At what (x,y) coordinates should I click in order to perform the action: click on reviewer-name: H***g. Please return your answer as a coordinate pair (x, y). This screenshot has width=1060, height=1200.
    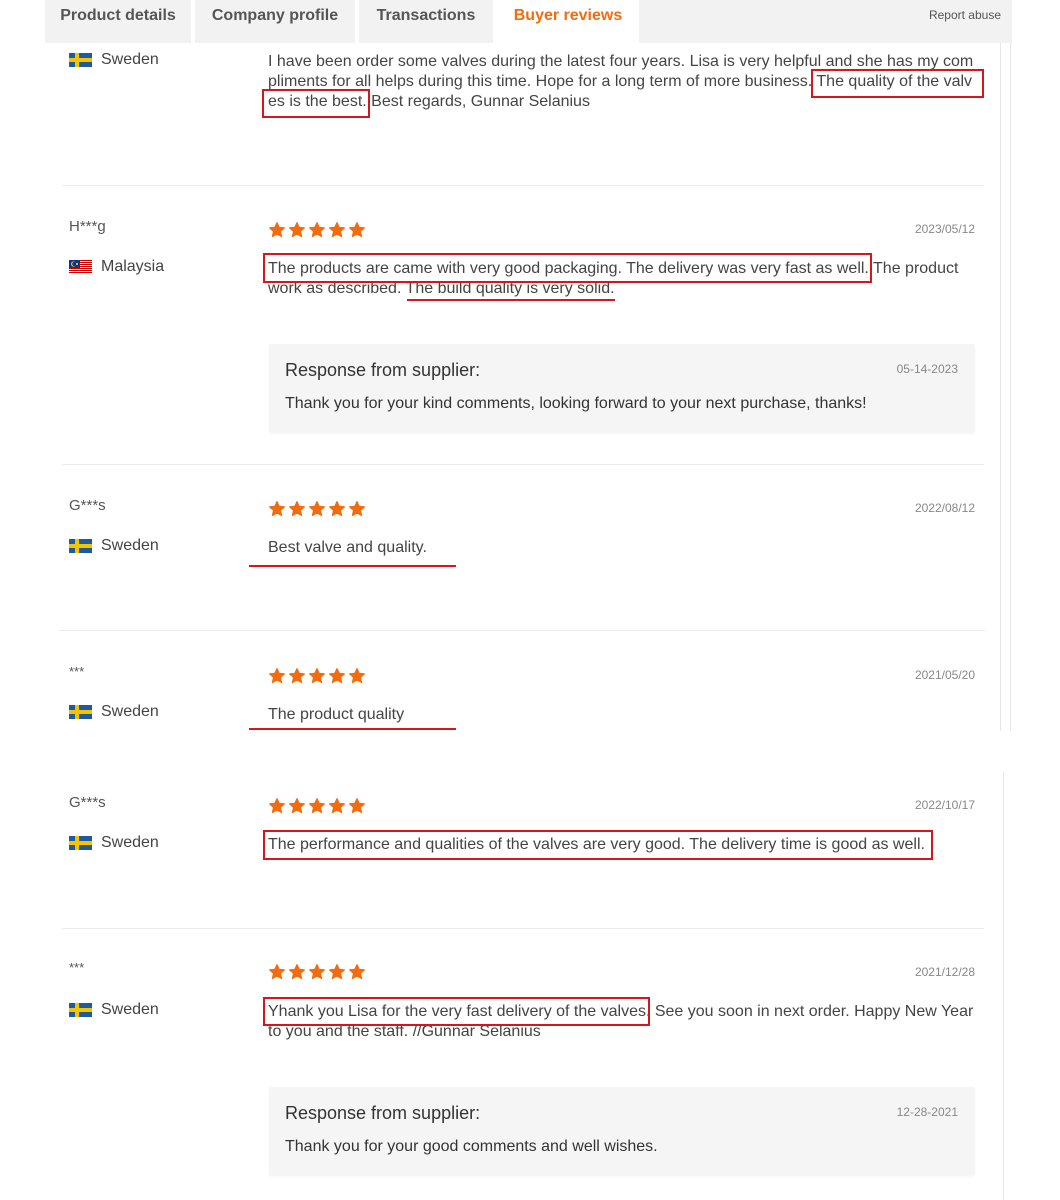
    Looking at the image, I should click on (87, 226).